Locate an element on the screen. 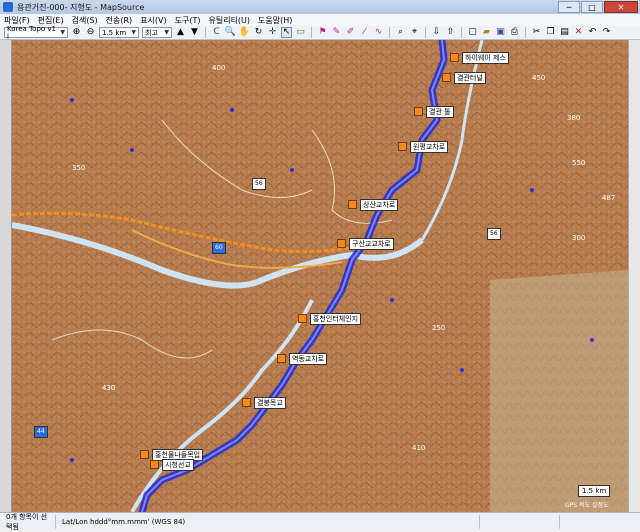 The height and width of the screenshot is (532, 640). selection-status: 0개 항목이 선택됨 is located at coordinates (28, 522).